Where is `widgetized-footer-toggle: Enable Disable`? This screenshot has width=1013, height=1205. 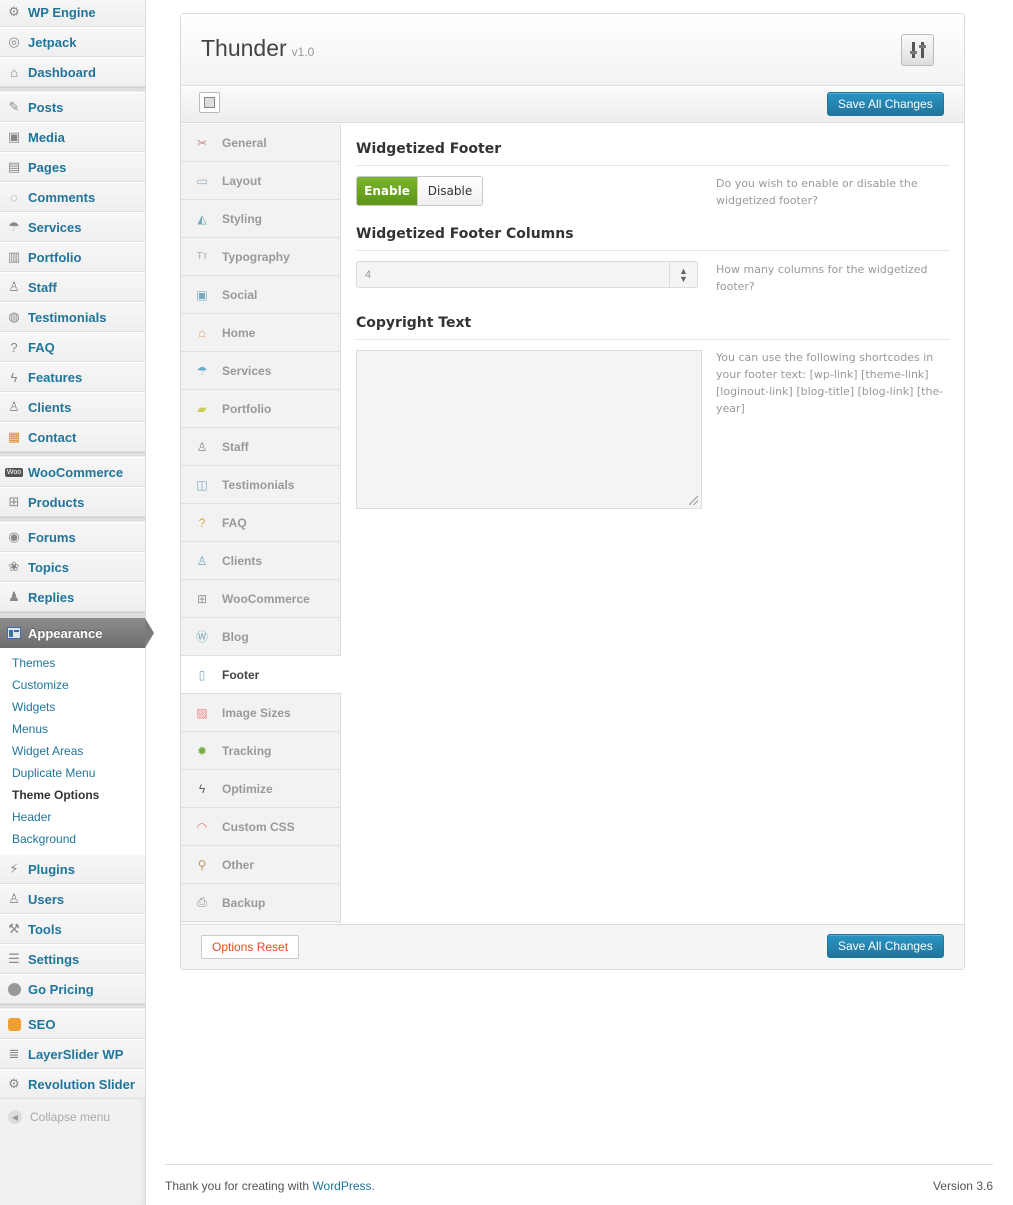
widgetized-footer-toggle: Enable Disable is located at coordinates (419, 191).